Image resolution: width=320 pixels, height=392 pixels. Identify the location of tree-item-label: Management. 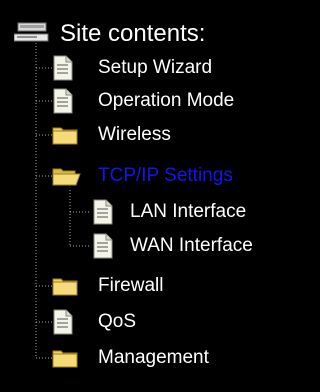
(153, 358).